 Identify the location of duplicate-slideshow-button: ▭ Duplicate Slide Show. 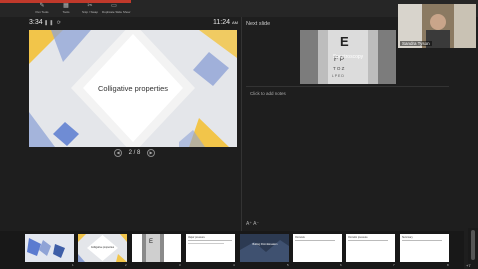
(116, 10).